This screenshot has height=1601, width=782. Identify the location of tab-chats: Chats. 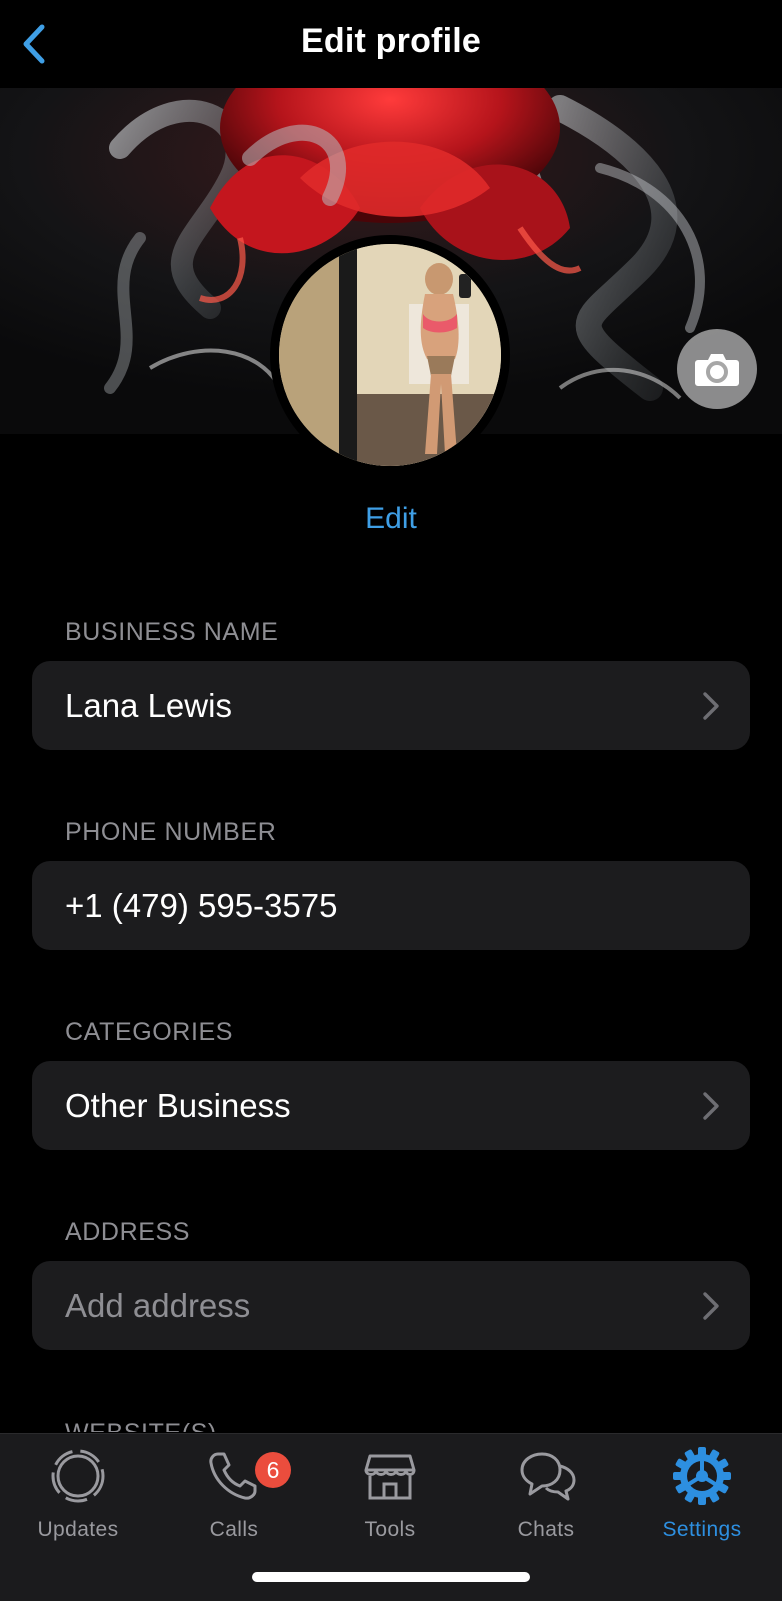
(546, 1496).